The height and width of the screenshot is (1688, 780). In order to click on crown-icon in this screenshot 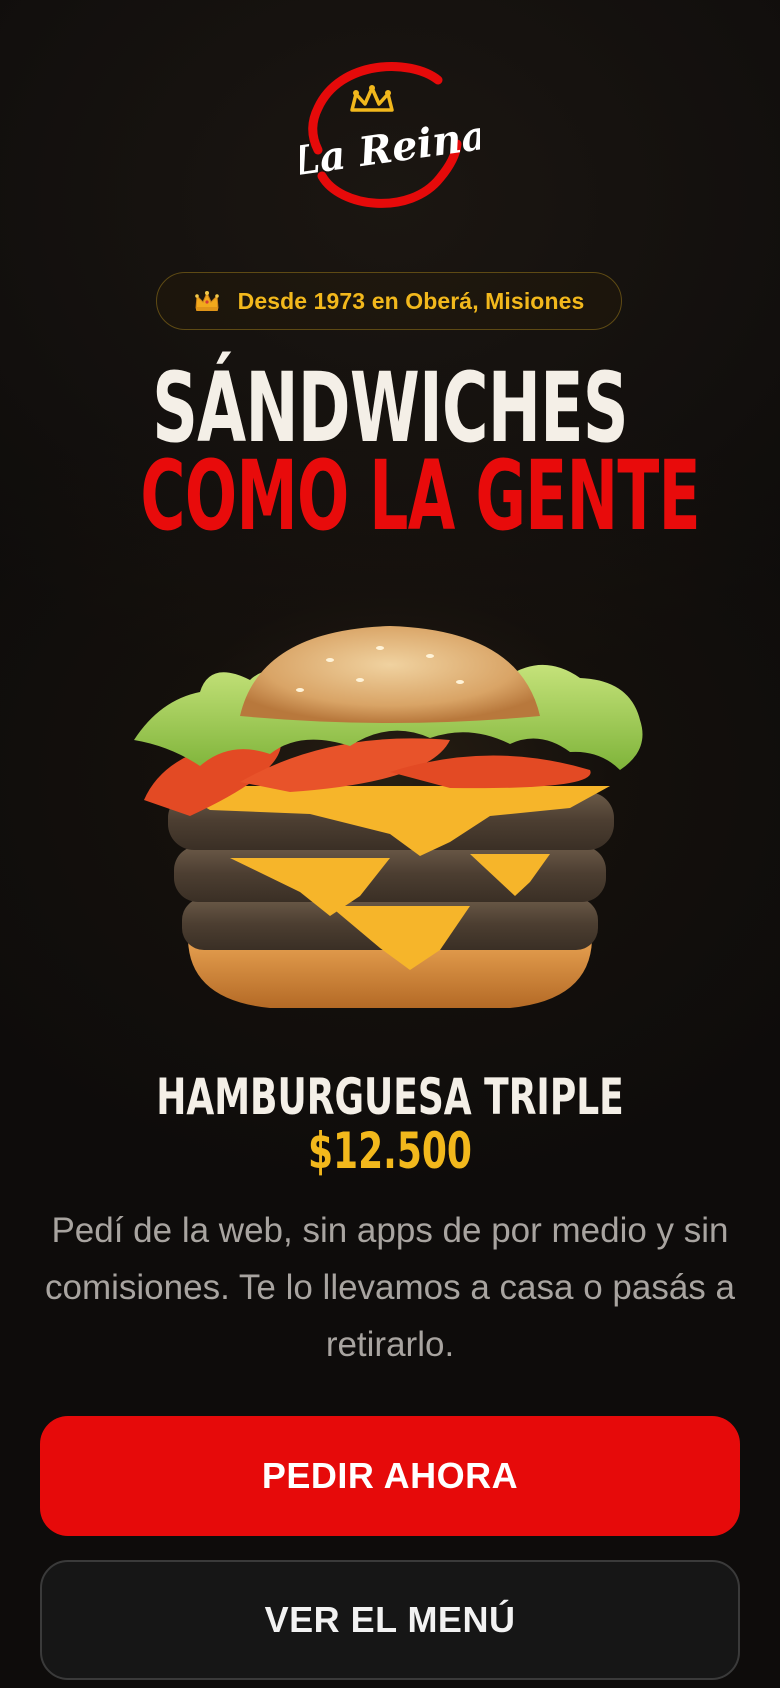, I will do `click(207, 301)`.